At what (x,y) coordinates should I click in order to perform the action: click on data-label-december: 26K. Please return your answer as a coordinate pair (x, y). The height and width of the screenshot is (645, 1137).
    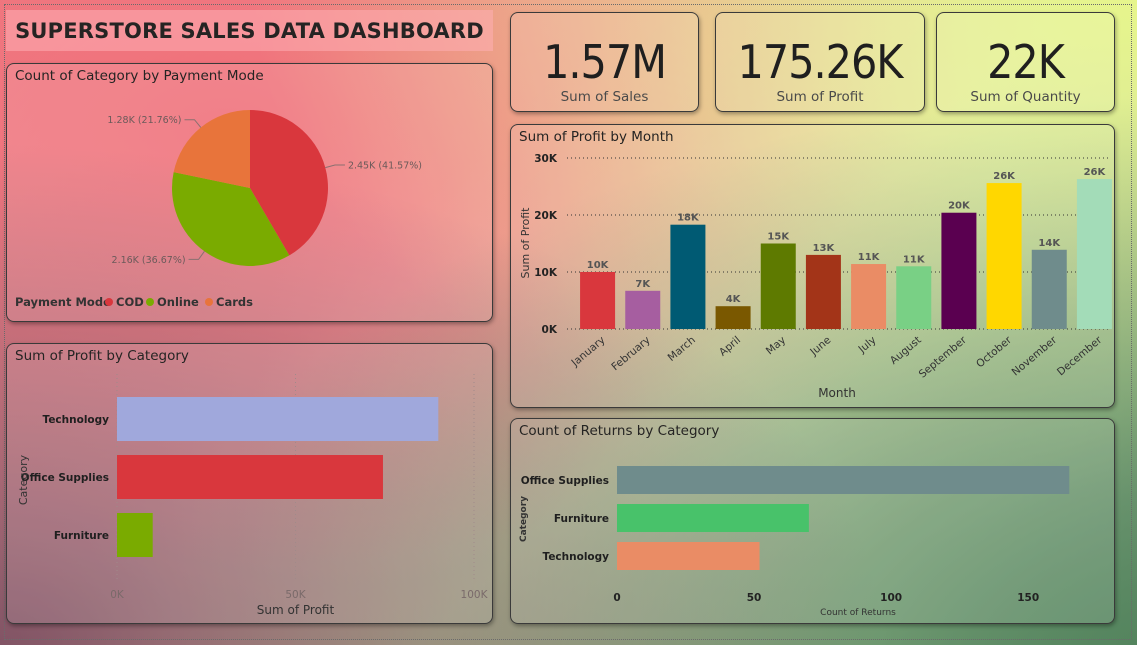
    Looking at the image, I should click on (1095, 172).